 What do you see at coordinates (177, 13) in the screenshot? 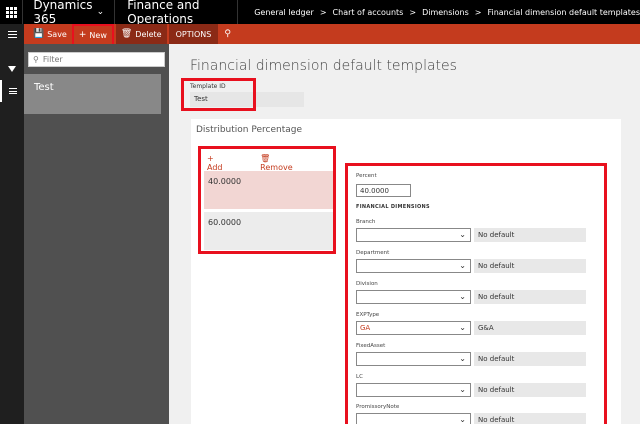
I see `module-name: Finance and Operations` at bounding box center [177, 13].